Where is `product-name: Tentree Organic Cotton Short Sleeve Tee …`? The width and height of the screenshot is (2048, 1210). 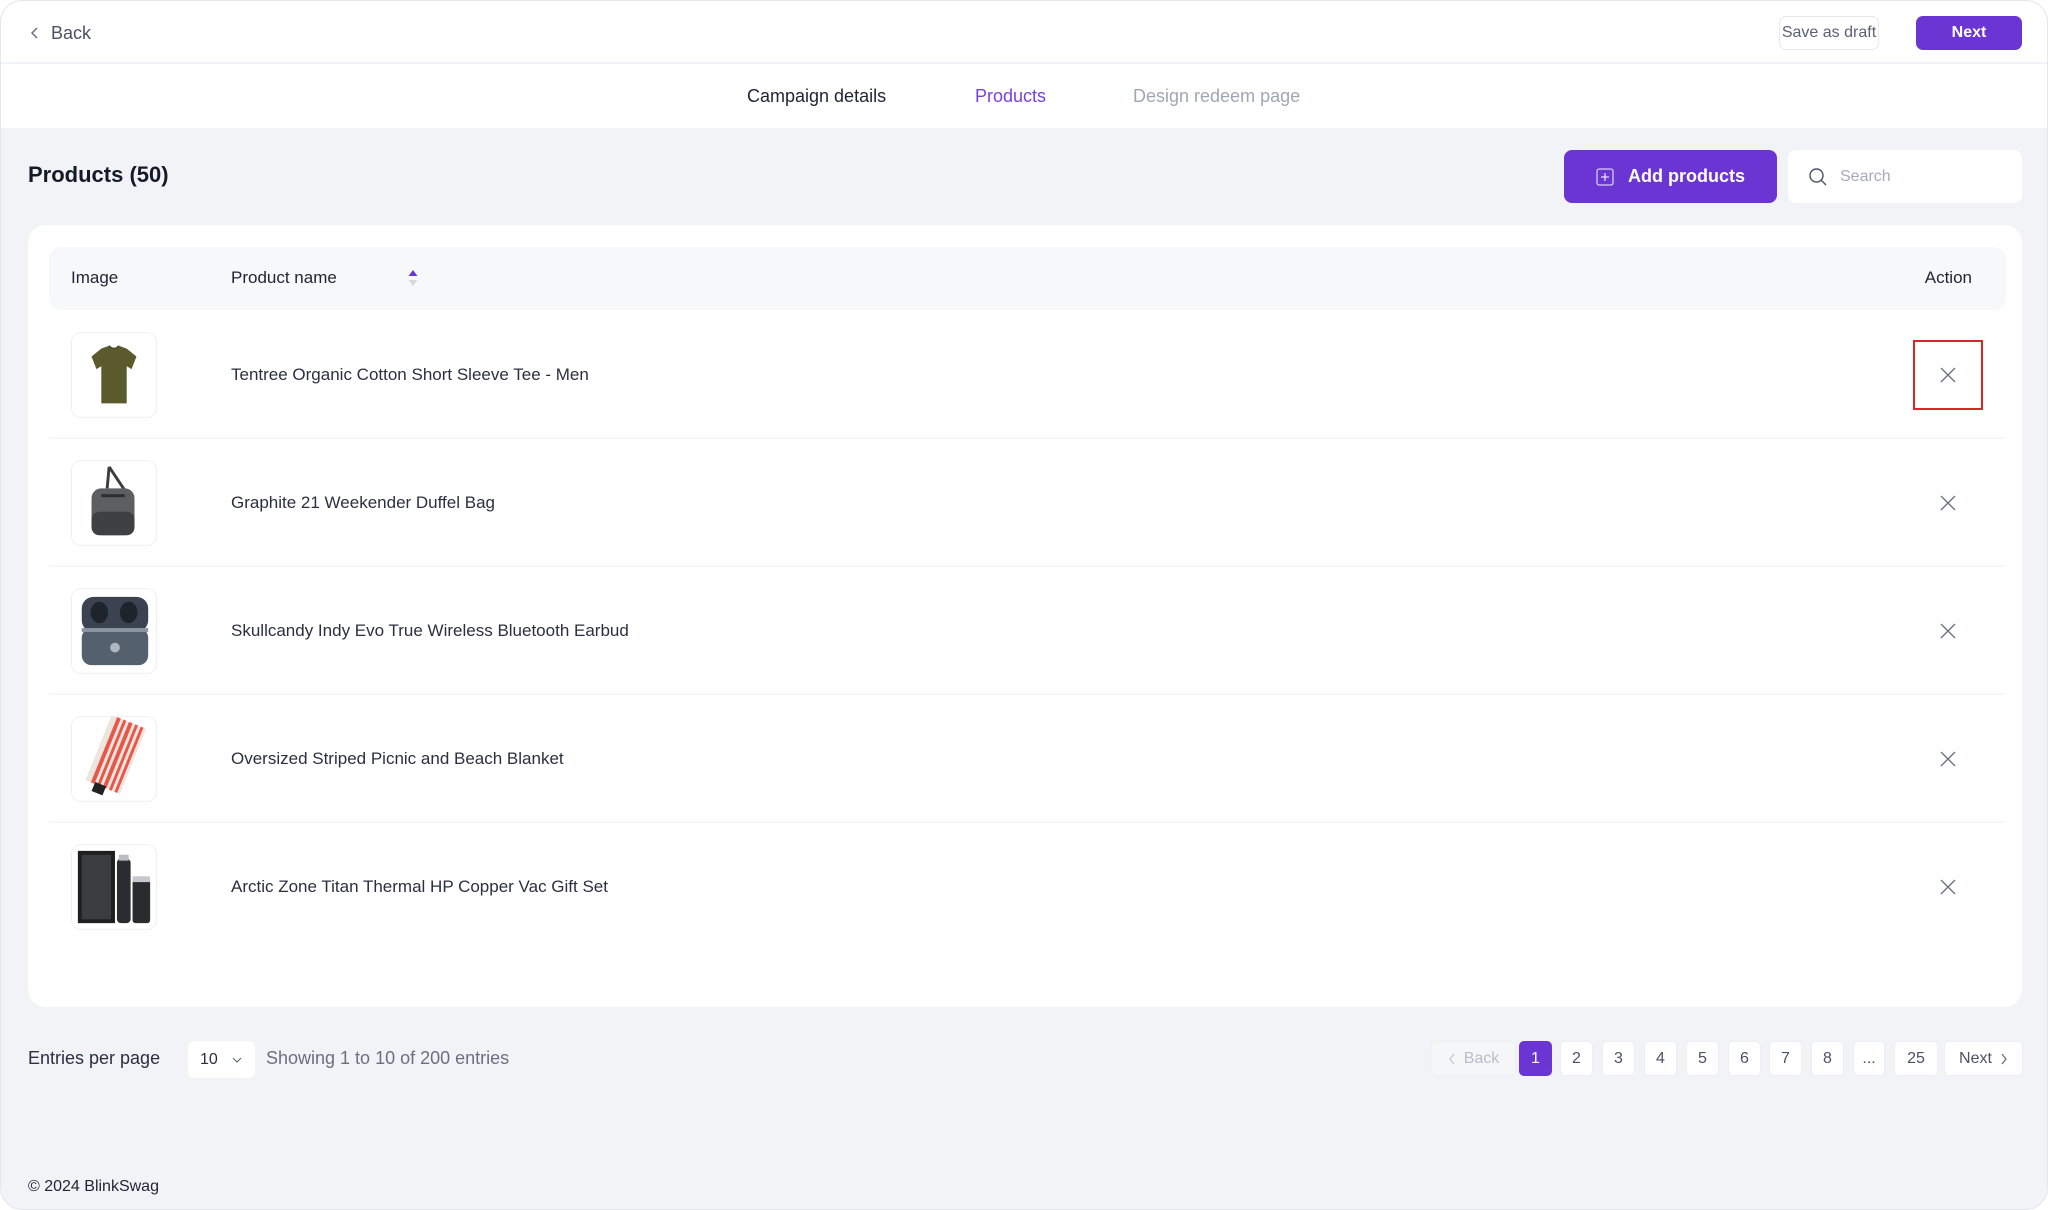 product-name: Tentree Organic Cotton Short Sleeve Tee … is located at coordinates (410, 374).